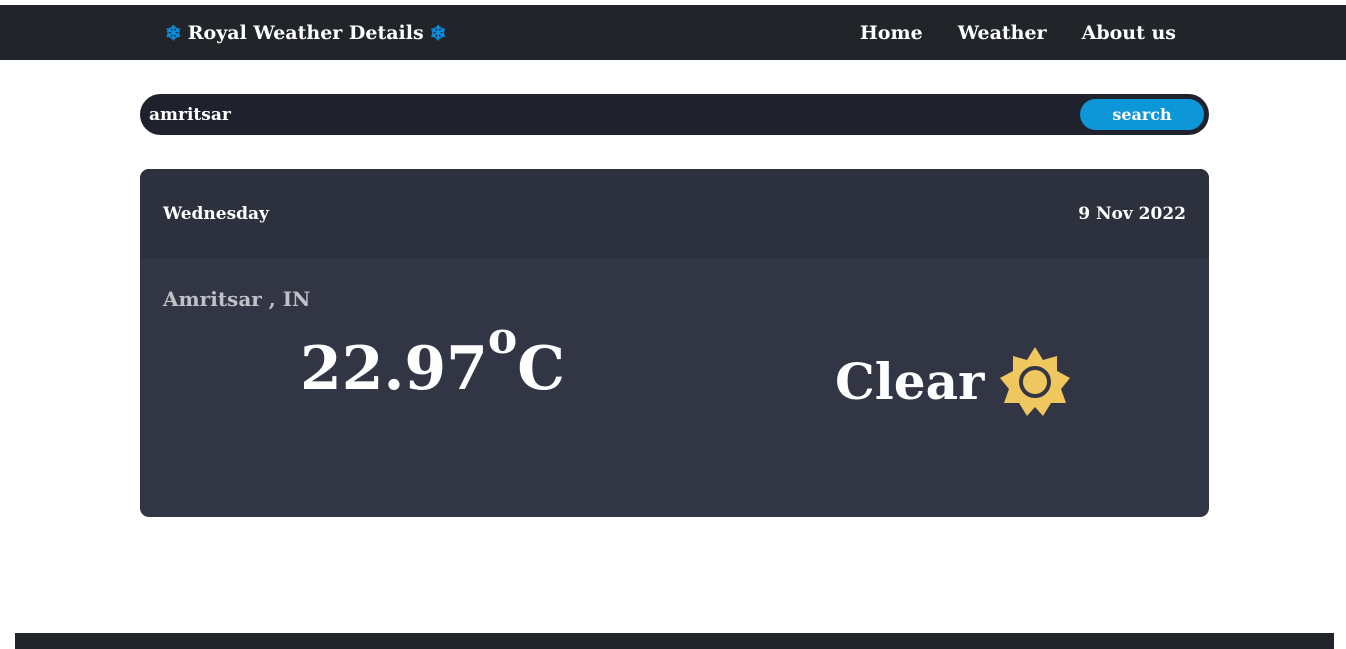  Describe the element at coordinates (1132, 214) in the screenshot. I see `date-label: 9 Nov 2022` at that location.